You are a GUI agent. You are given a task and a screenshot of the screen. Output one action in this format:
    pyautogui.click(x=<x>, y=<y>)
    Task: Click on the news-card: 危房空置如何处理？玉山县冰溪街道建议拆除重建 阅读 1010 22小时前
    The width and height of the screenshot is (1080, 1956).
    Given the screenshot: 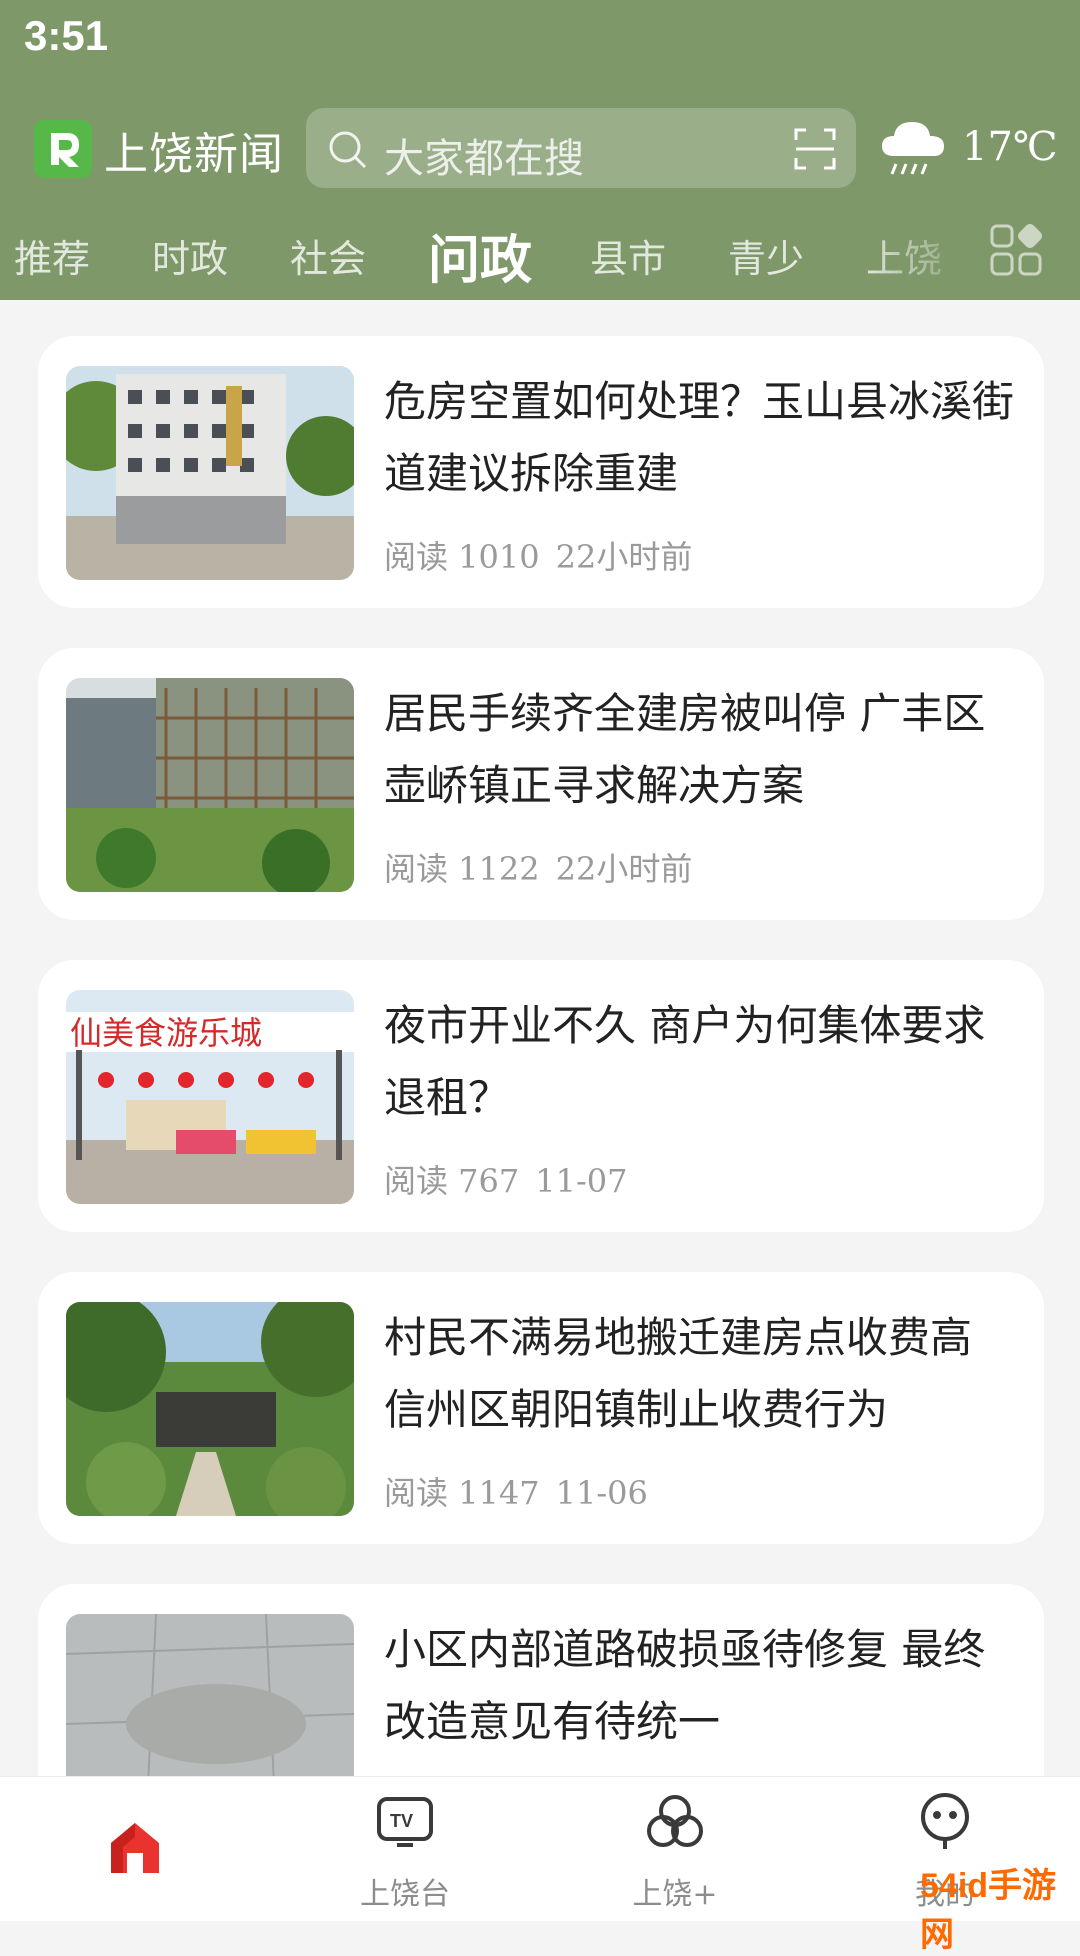 What is the action you would take?
    pyautogui.click(x=541, y=472)
    